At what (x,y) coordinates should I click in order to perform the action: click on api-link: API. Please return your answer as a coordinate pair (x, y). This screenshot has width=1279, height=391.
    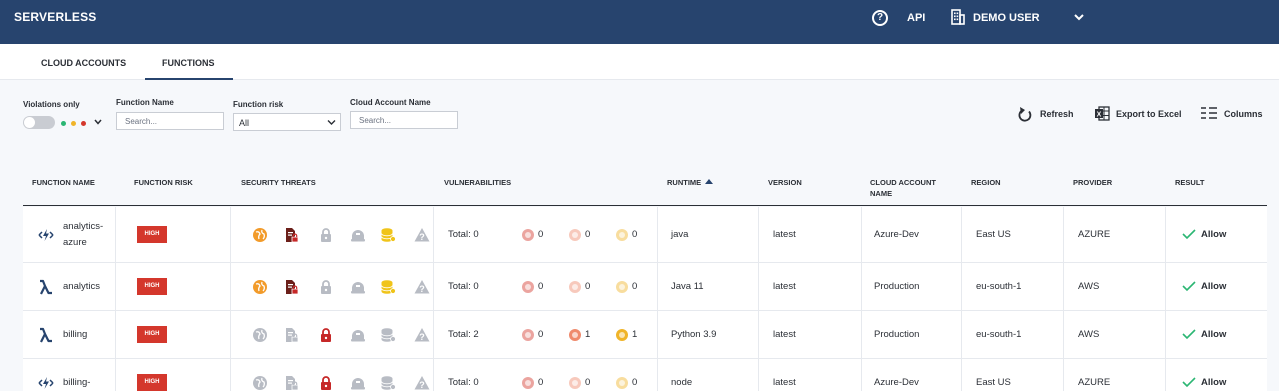
    Looking at the image, I should click on (916, 18).